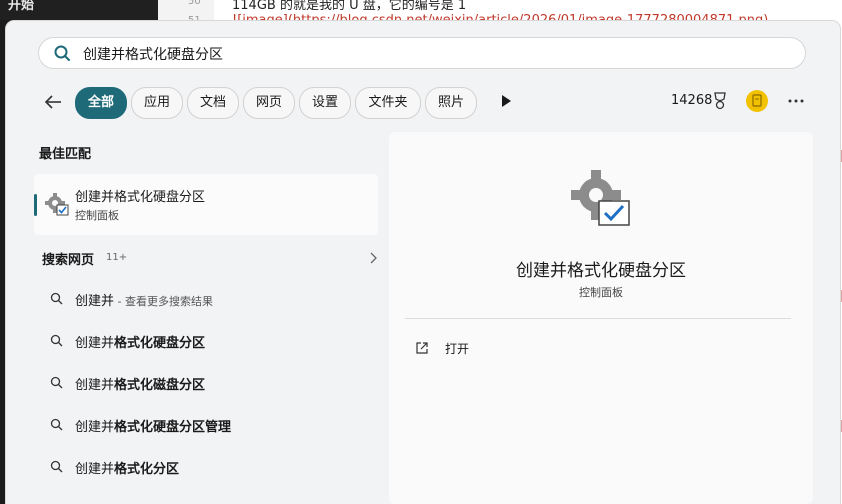  Describe the element at coordinates (601, 271) in the screenshot. I see `preview-title: 创建并格式化硬盘分区` at that location.